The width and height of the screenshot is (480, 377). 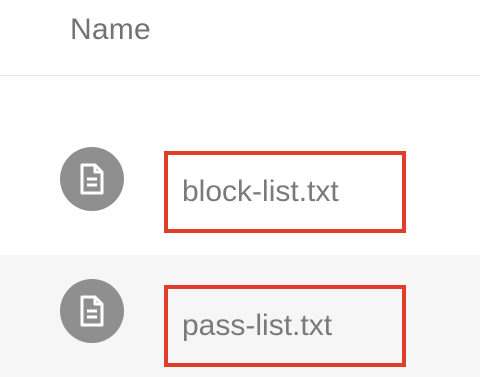 I want to click on file-name-highlight: pass-list.txt, so click(x=285, y=326).